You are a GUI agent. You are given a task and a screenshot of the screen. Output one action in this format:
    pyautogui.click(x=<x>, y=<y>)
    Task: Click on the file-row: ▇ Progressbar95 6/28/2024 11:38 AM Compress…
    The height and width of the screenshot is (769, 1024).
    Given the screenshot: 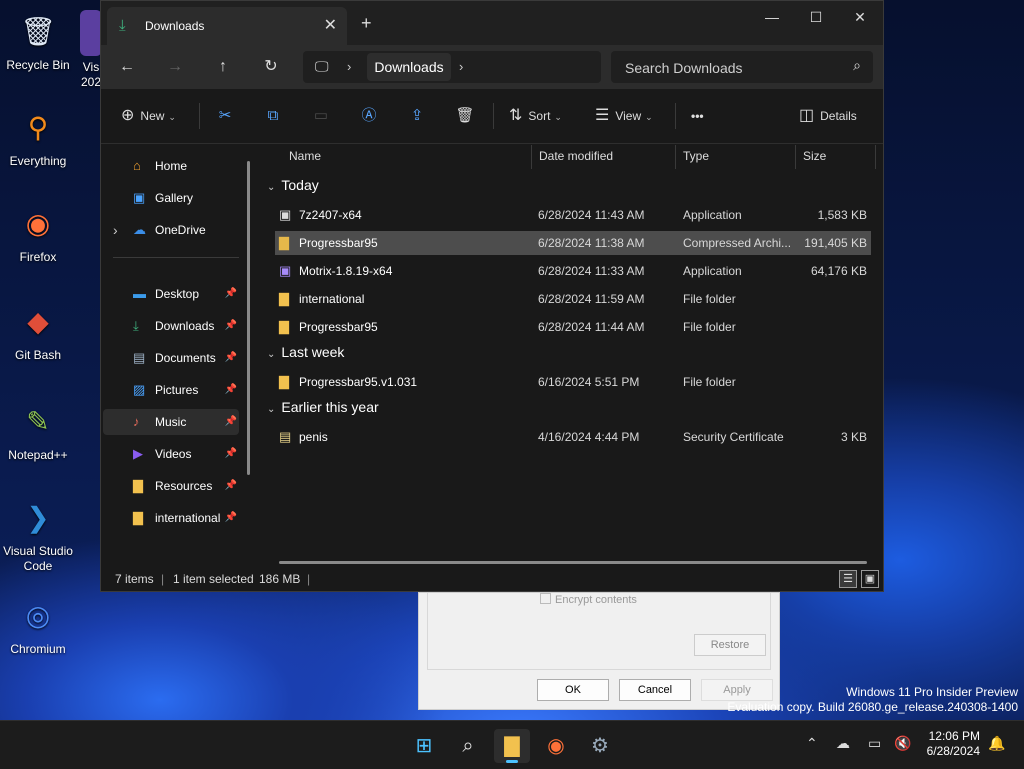 What is the action you would take?
    pyautogui.click(x=573, y=243)
    